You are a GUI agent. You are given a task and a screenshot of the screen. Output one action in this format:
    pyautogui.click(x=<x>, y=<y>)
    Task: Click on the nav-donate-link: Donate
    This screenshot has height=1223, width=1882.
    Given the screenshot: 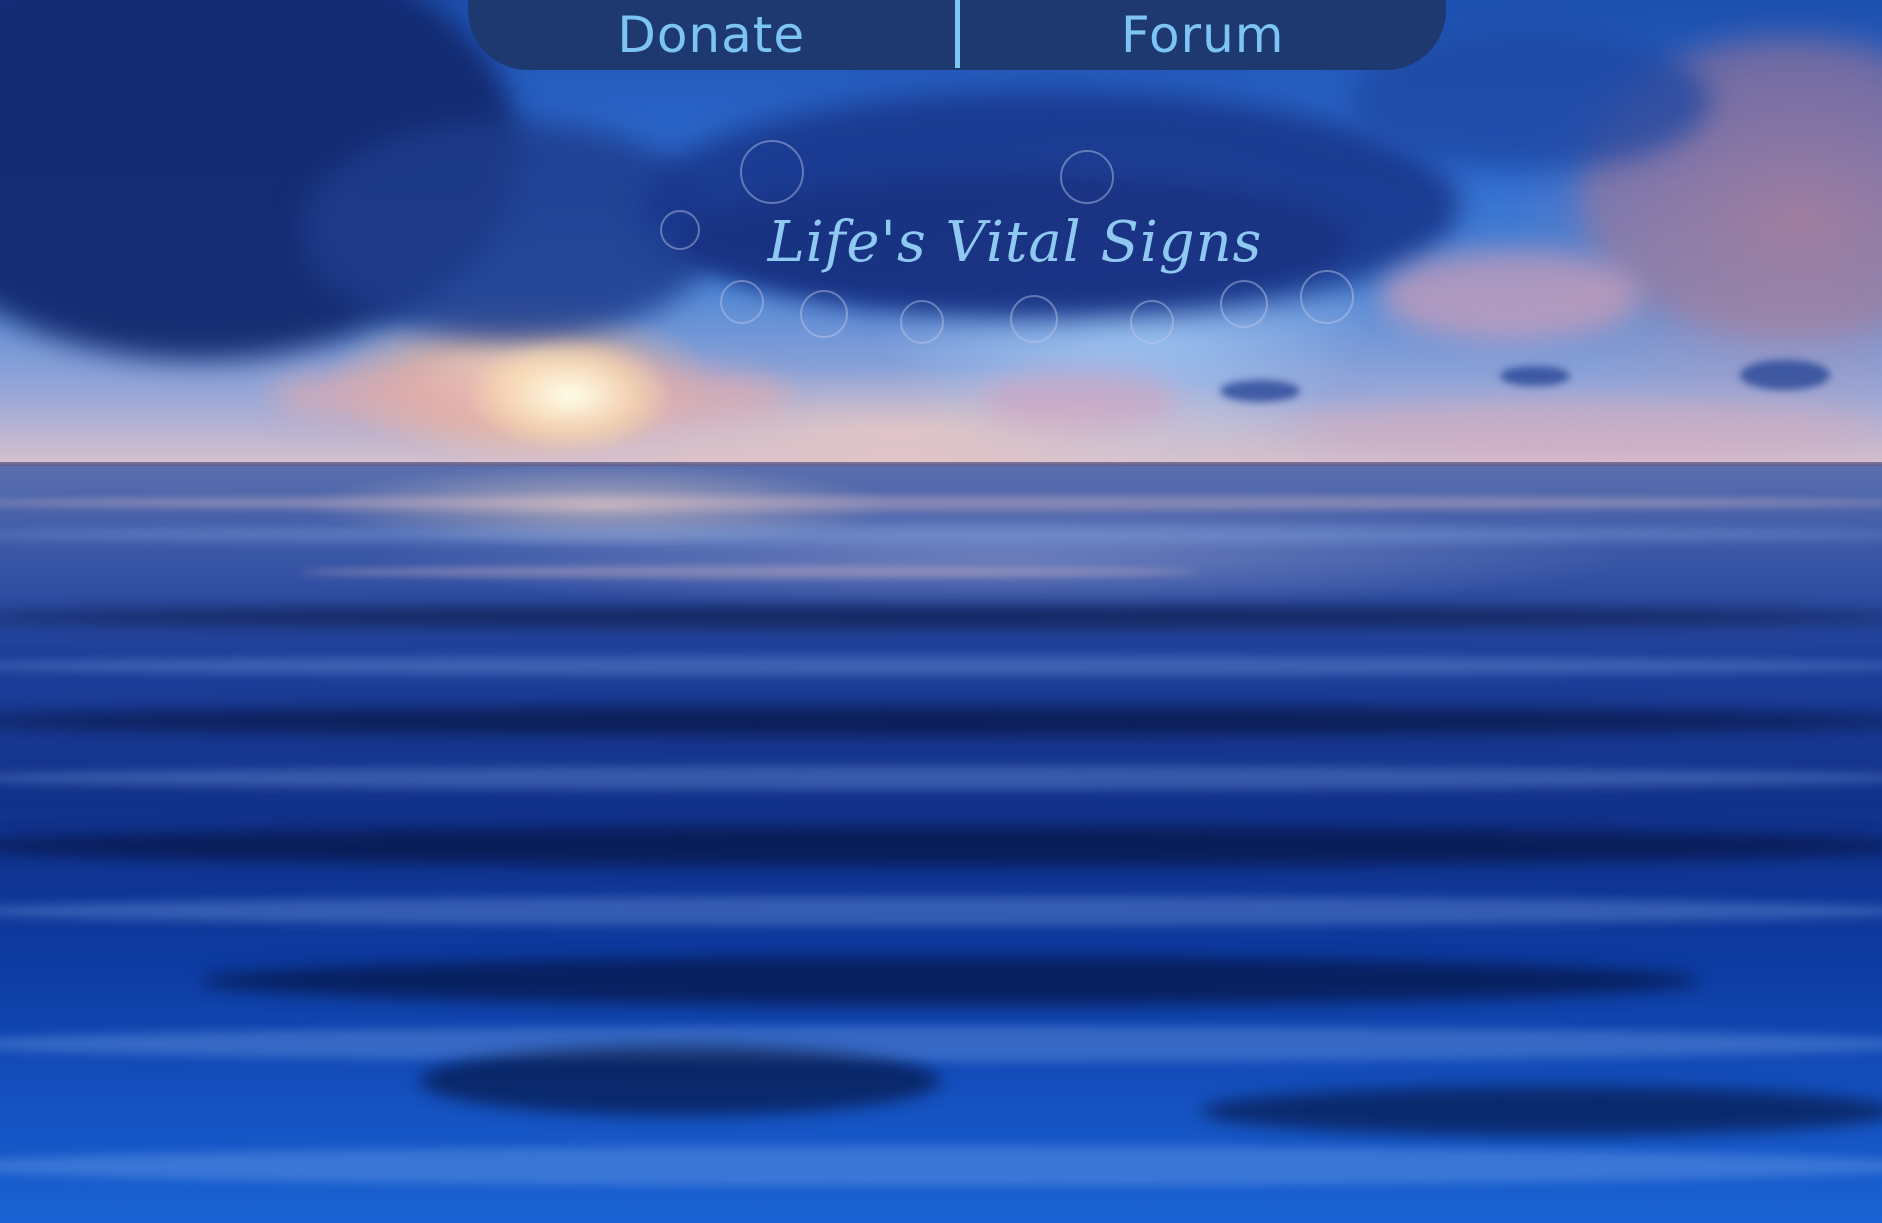 What is the action you would take?
    pyautogui.click(x=711, y=35)
    